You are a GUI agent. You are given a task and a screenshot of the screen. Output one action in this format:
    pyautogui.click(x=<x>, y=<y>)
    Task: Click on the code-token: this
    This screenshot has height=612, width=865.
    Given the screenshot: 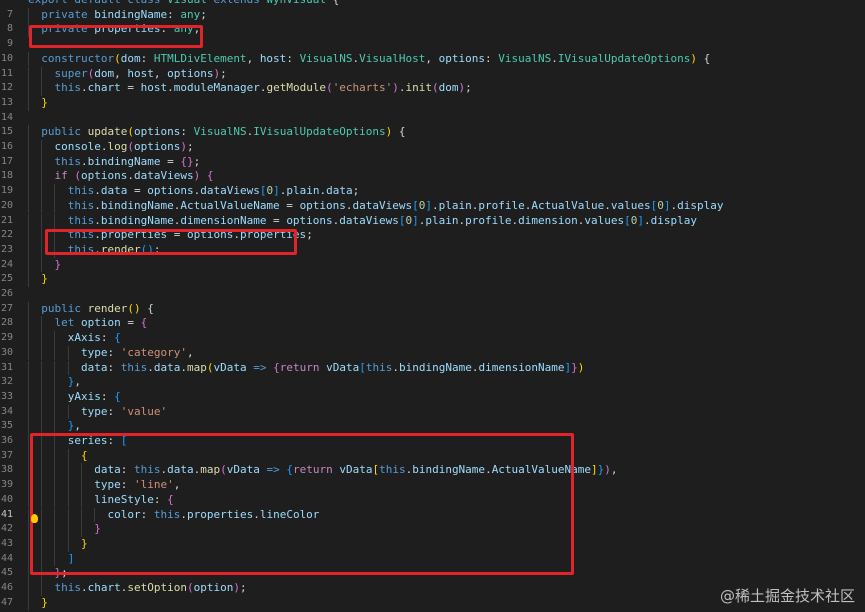 What is the action you would take?
    pyautogui.click(x=61, y=205)
    